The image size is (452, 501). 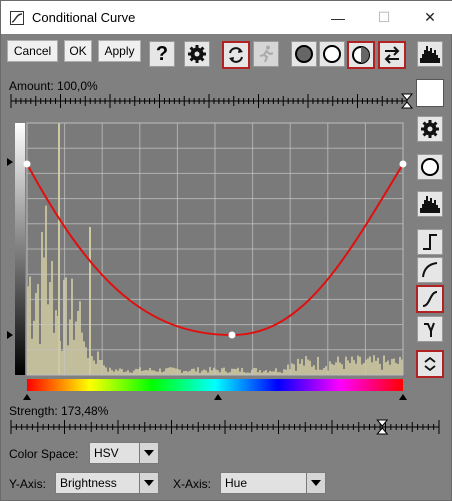 What do you see at coordinates (236, 483) in the screenshot?
I see `x-axis-value: Hue` at bounding box center [236, 483].